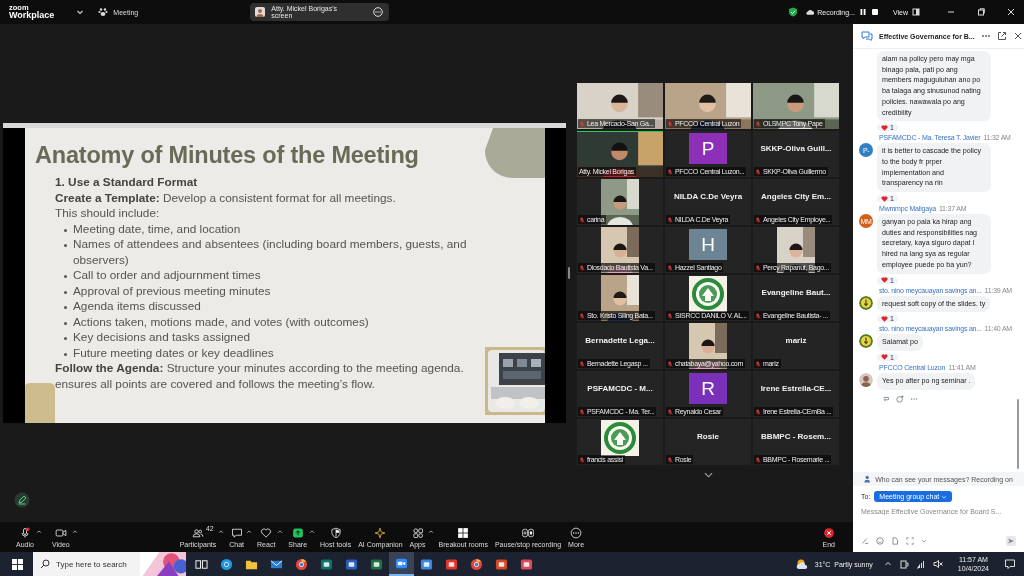  Describe the element at coordinates (167, 276) in the screenshot. I see `bullet-item: Call to order and adjournment times` at that location.